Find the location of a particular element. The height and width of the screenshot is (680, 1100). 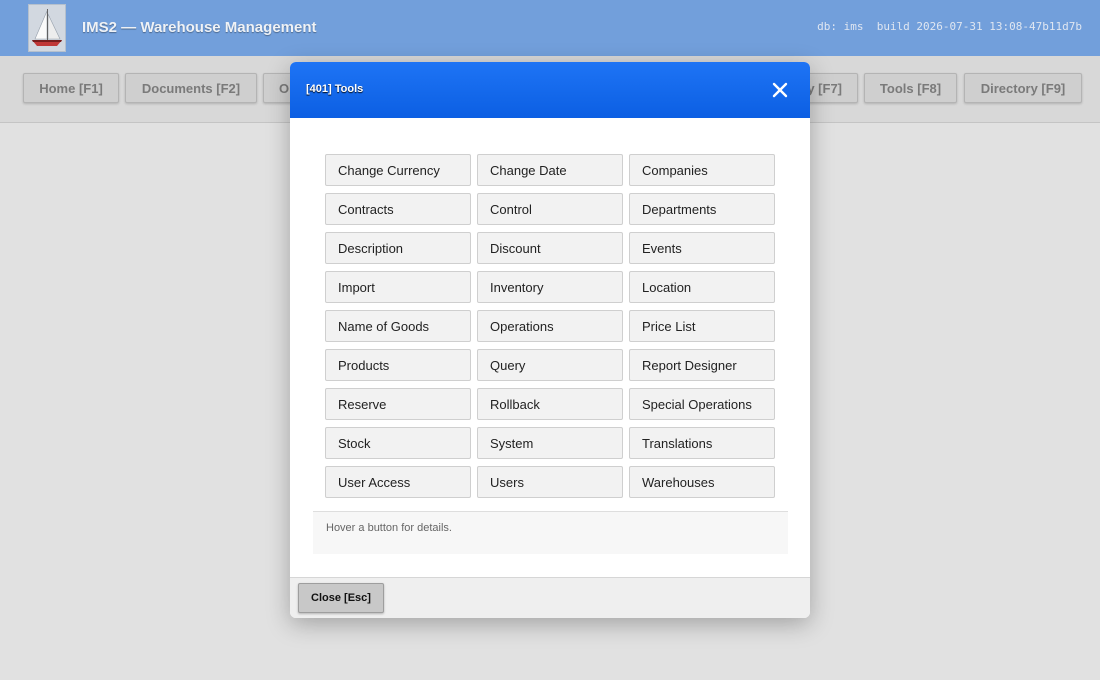

tool-companies-button: Companies is located at coordinates (702, 170).